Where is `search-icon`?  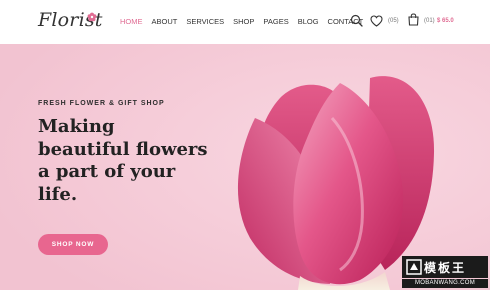 search-icon is located at coordinates (356, 20).